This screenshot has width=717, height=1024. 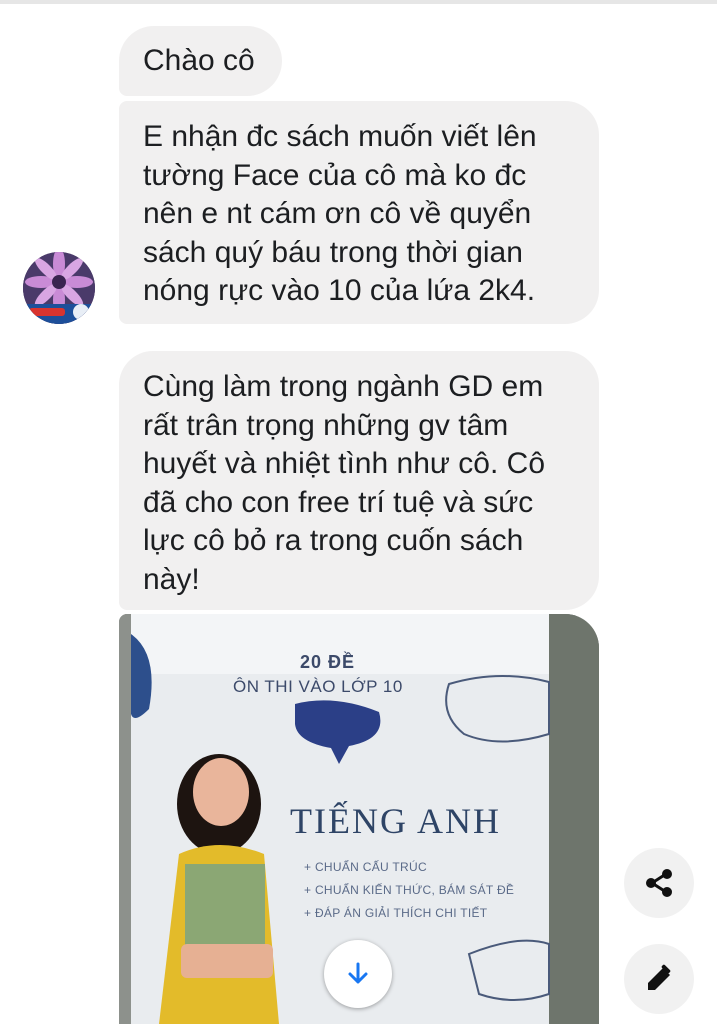 What do you see at coordinates (171, 579) in the screenshot?
I see `message-line: này!` at bounding box center [171, 579].